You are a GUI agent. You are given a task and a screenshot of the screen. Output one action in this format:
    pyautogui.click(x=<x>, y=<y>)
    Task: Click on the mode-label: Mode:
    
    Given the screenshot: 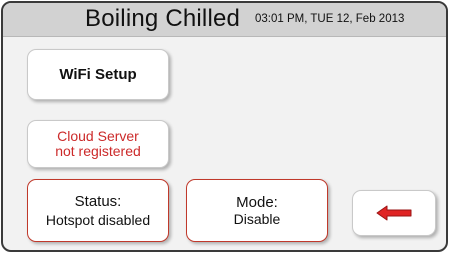 What is the action you would take?
    pyautogui.click(x=257, y=202)
    